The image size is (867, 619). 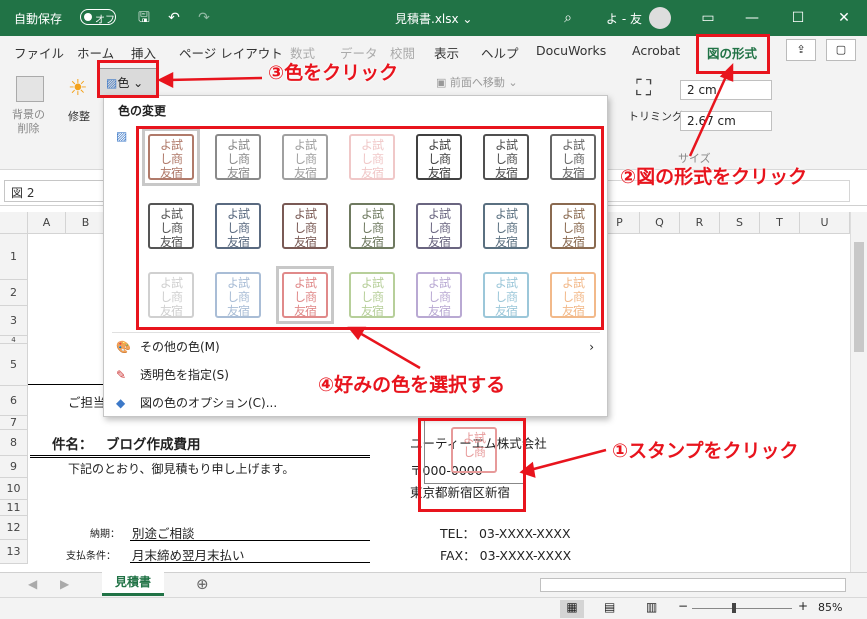 What do you see at coordinates (200, 456) in the screenshot?
I see `subject-underline` at bounding box center [200, 456].